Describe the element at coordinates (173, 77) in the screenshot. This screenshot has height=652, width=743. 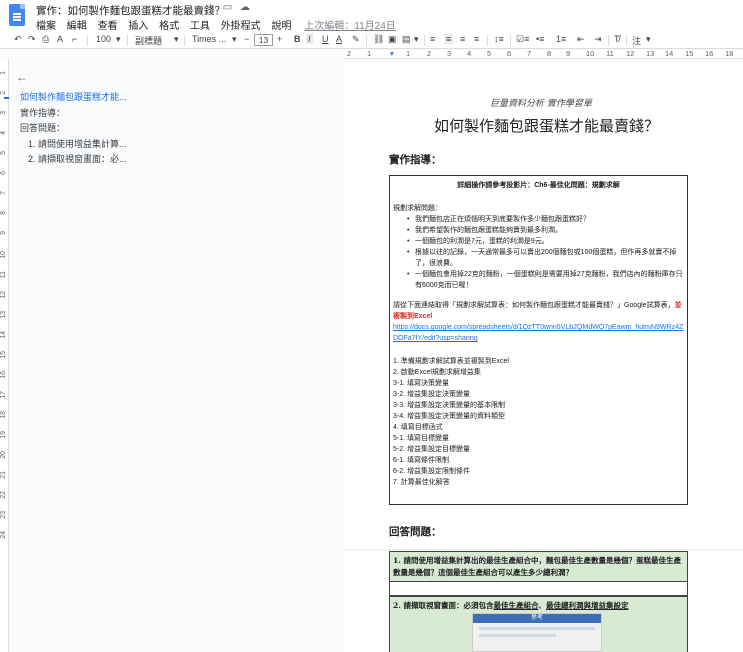
I see `back-arrow-icon: ←` at that location.